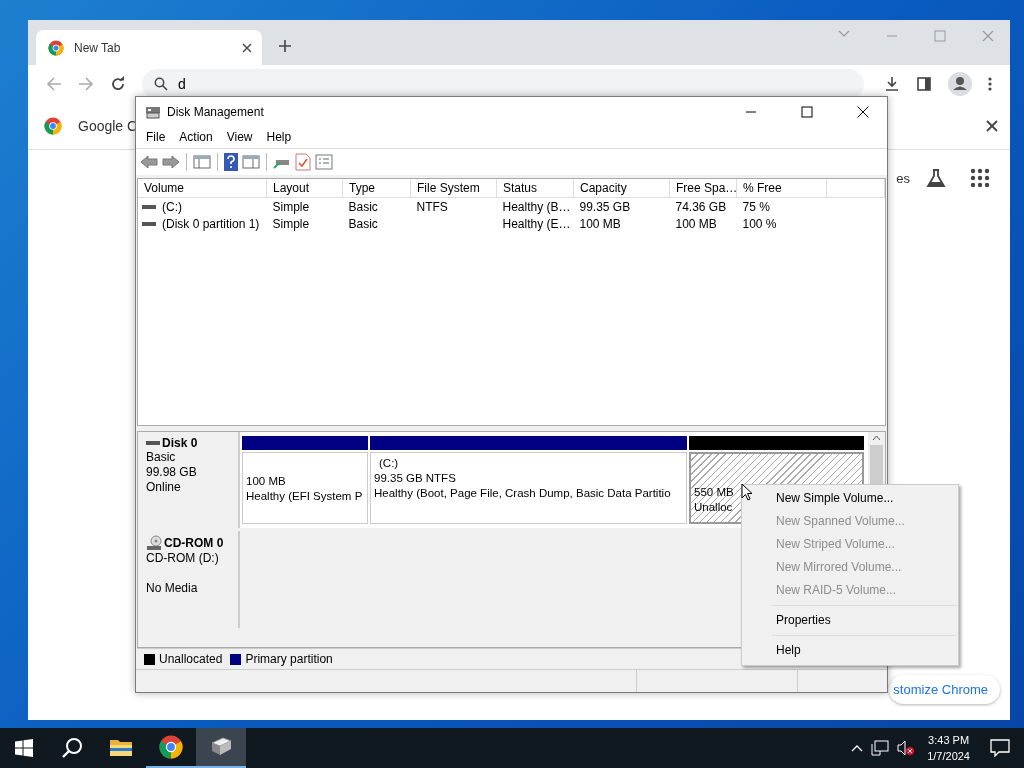  What do you see at coordinates (605, 206) in the screenshot?
I see `table-cell: 99.35 GB` at bounding box center [605, 206].